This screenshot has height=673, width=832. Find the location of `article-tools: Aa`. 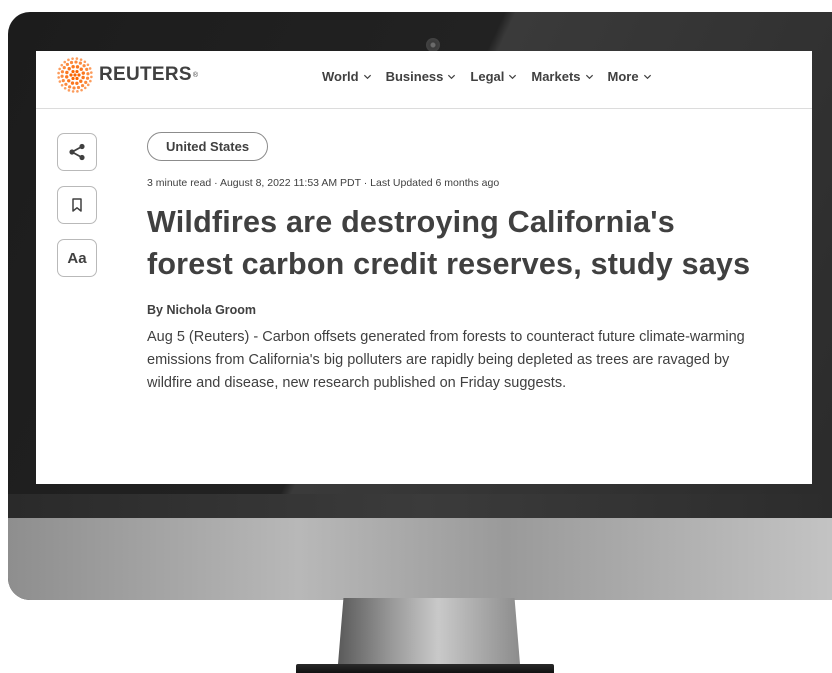

article-tools: Aa is located at coordinates (77, 205).